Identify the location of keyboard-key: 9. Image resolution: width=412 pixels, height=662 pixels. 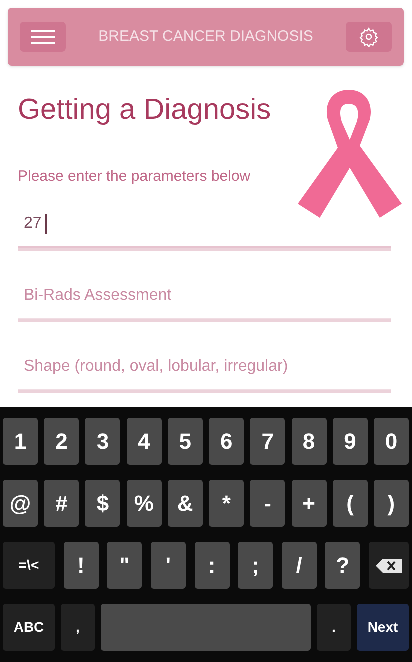
(350, 441).